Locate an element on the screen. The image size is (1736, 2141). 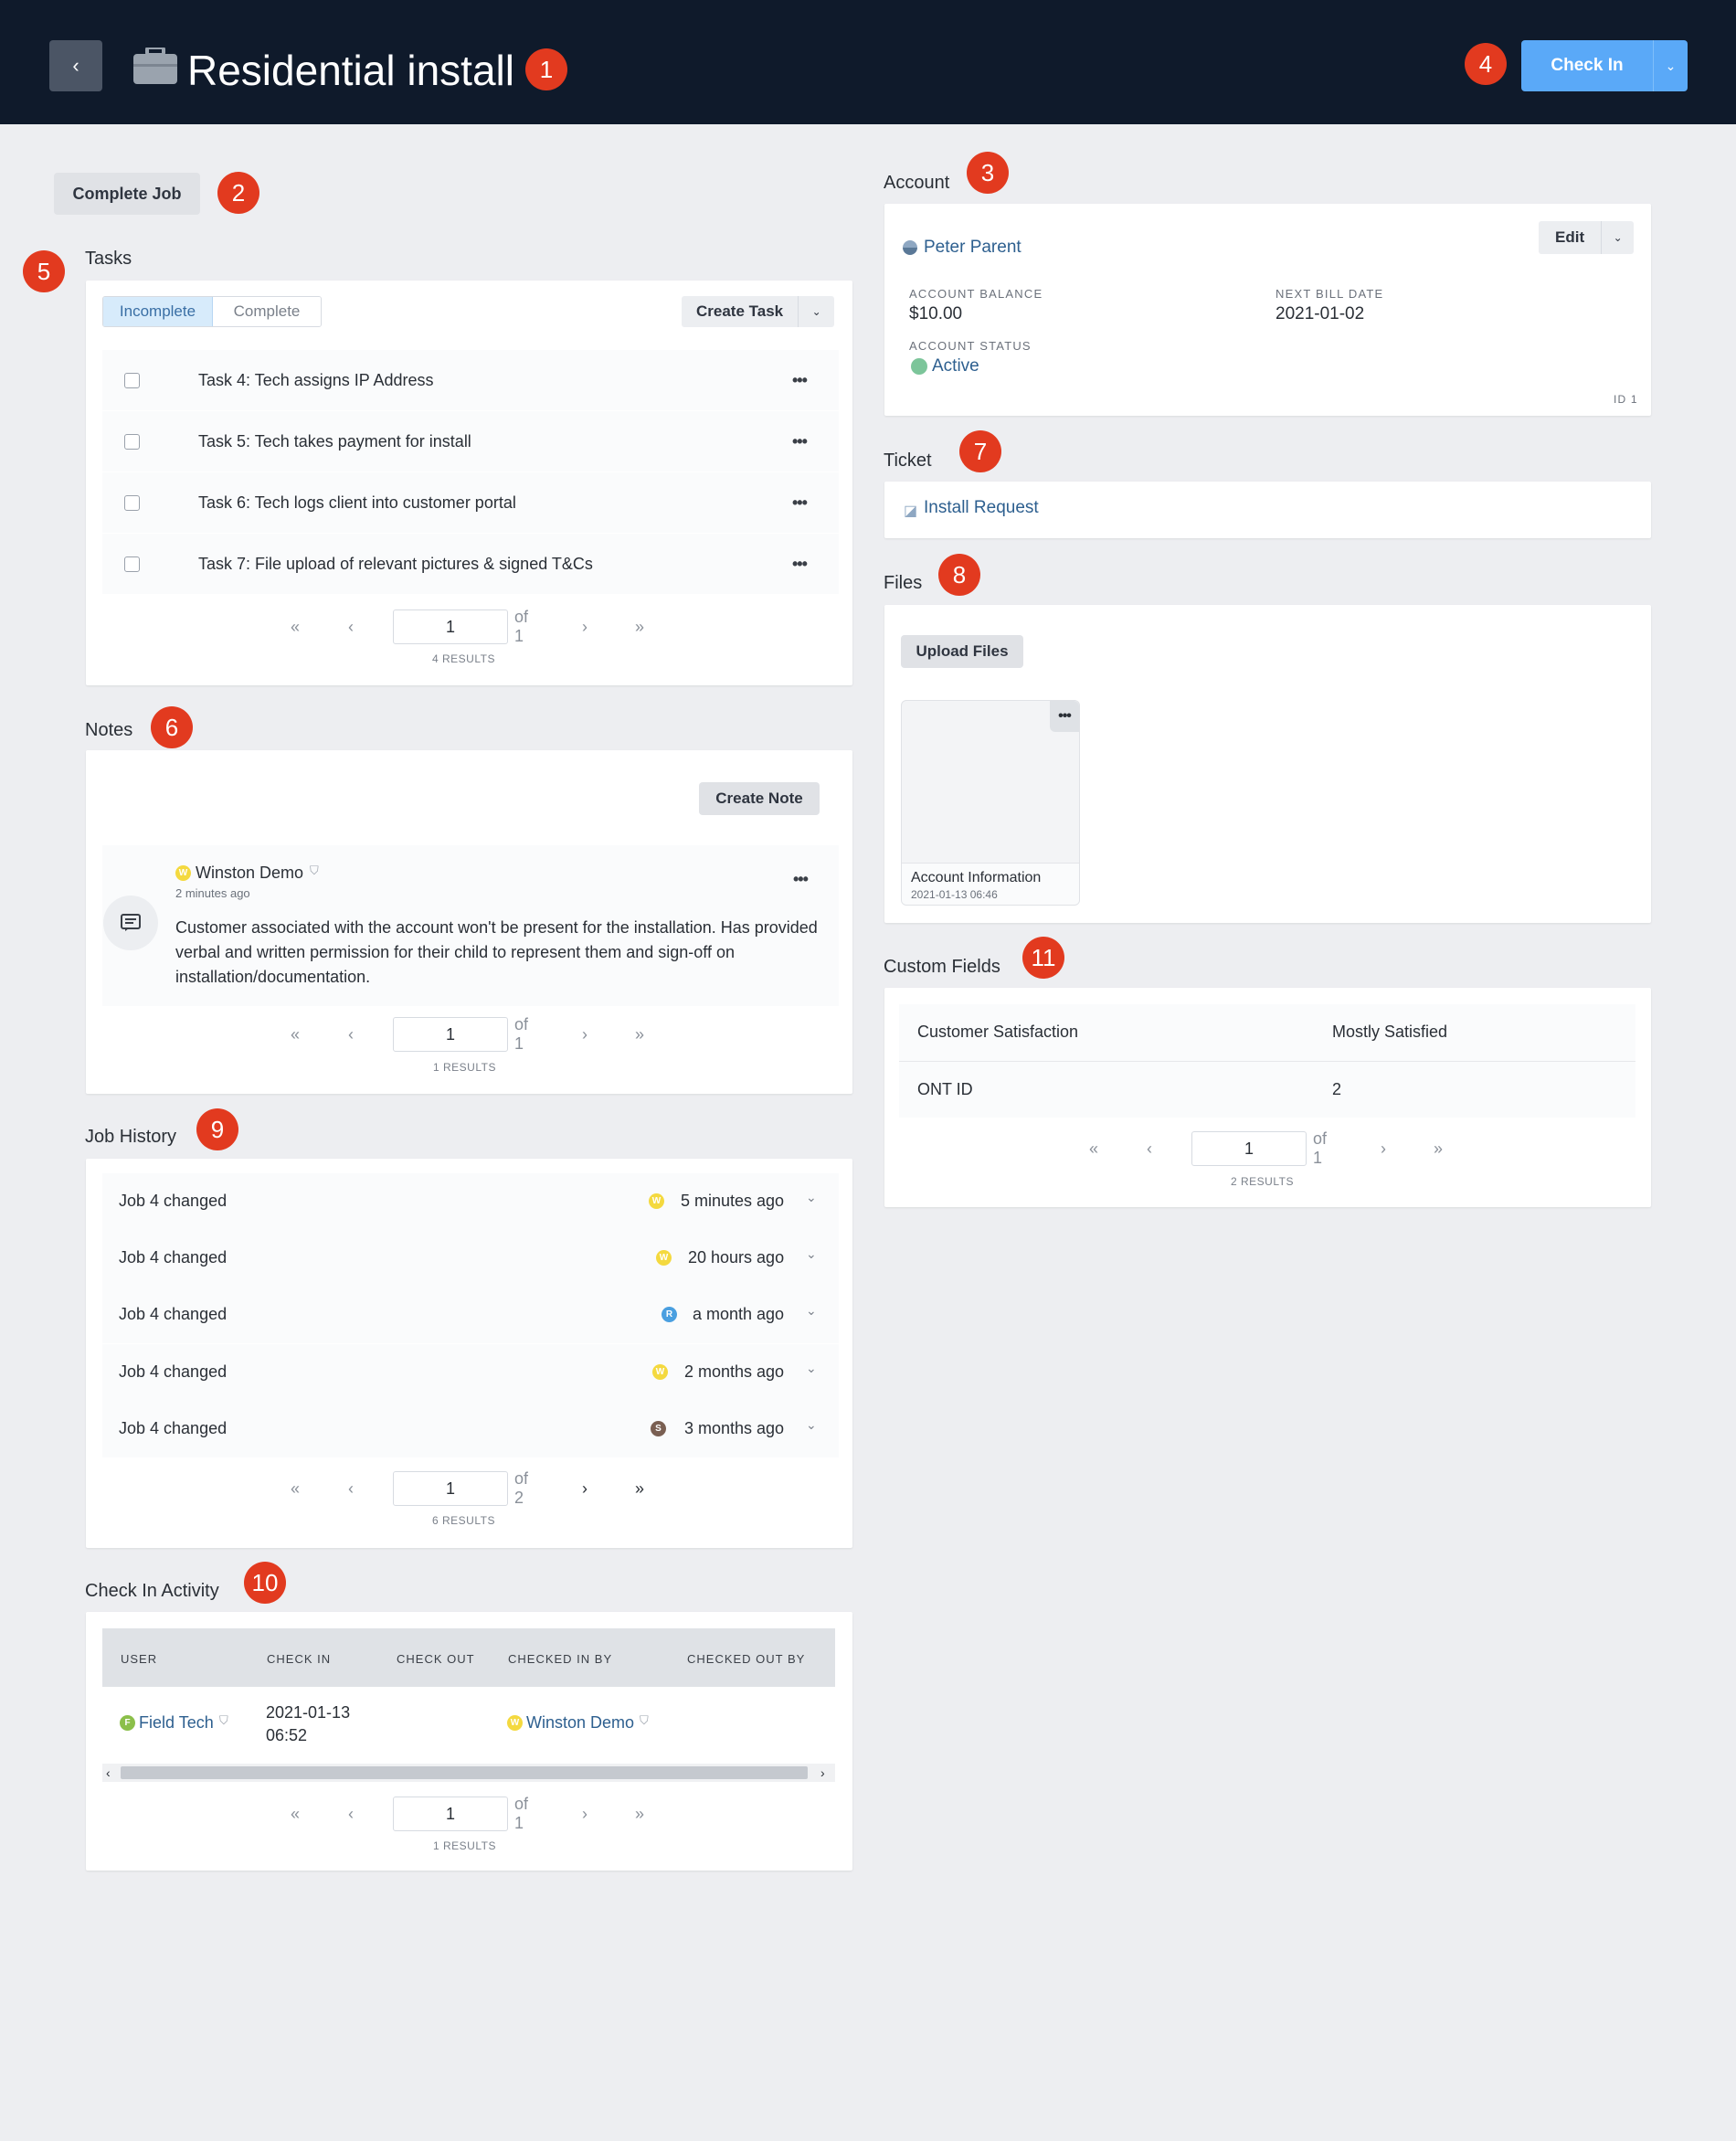
custom-fields-label: Custom Fields is located at coordinates (942, 967).